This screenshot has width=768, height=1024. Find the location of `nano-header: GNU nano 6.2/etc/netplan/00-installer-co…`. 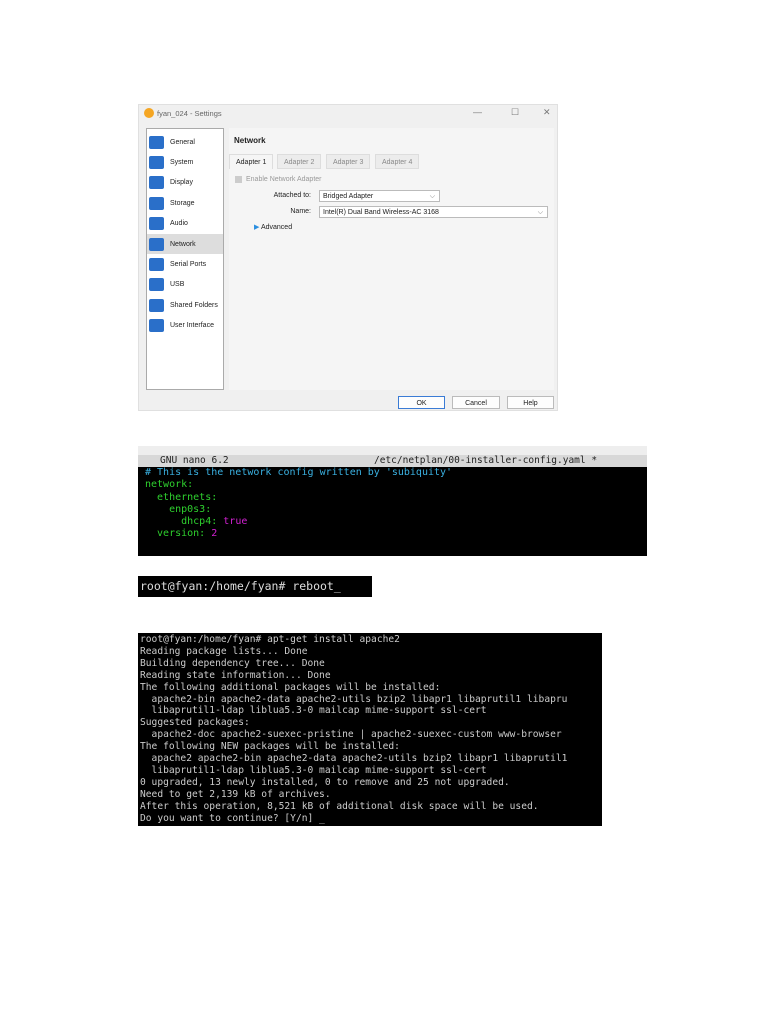

nano-header: GNU nano 6.2/etc/netplan/00-installer-co… is located at coordinates (392, 461).